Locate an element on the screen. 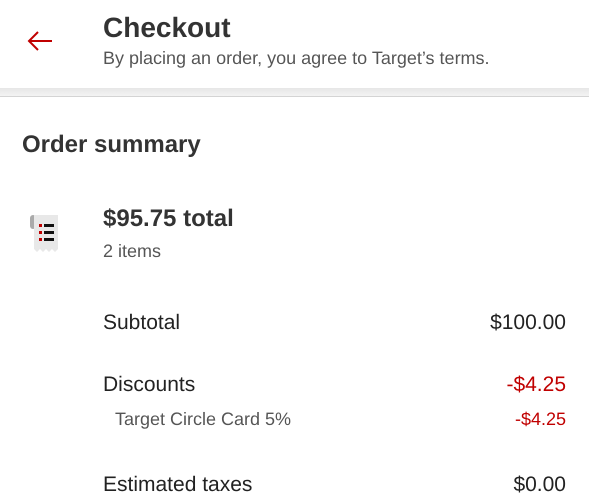 Image resolution: width=589 pixels, height=500 pixels. line-label: Discounts is located at coordinates (149, 385).